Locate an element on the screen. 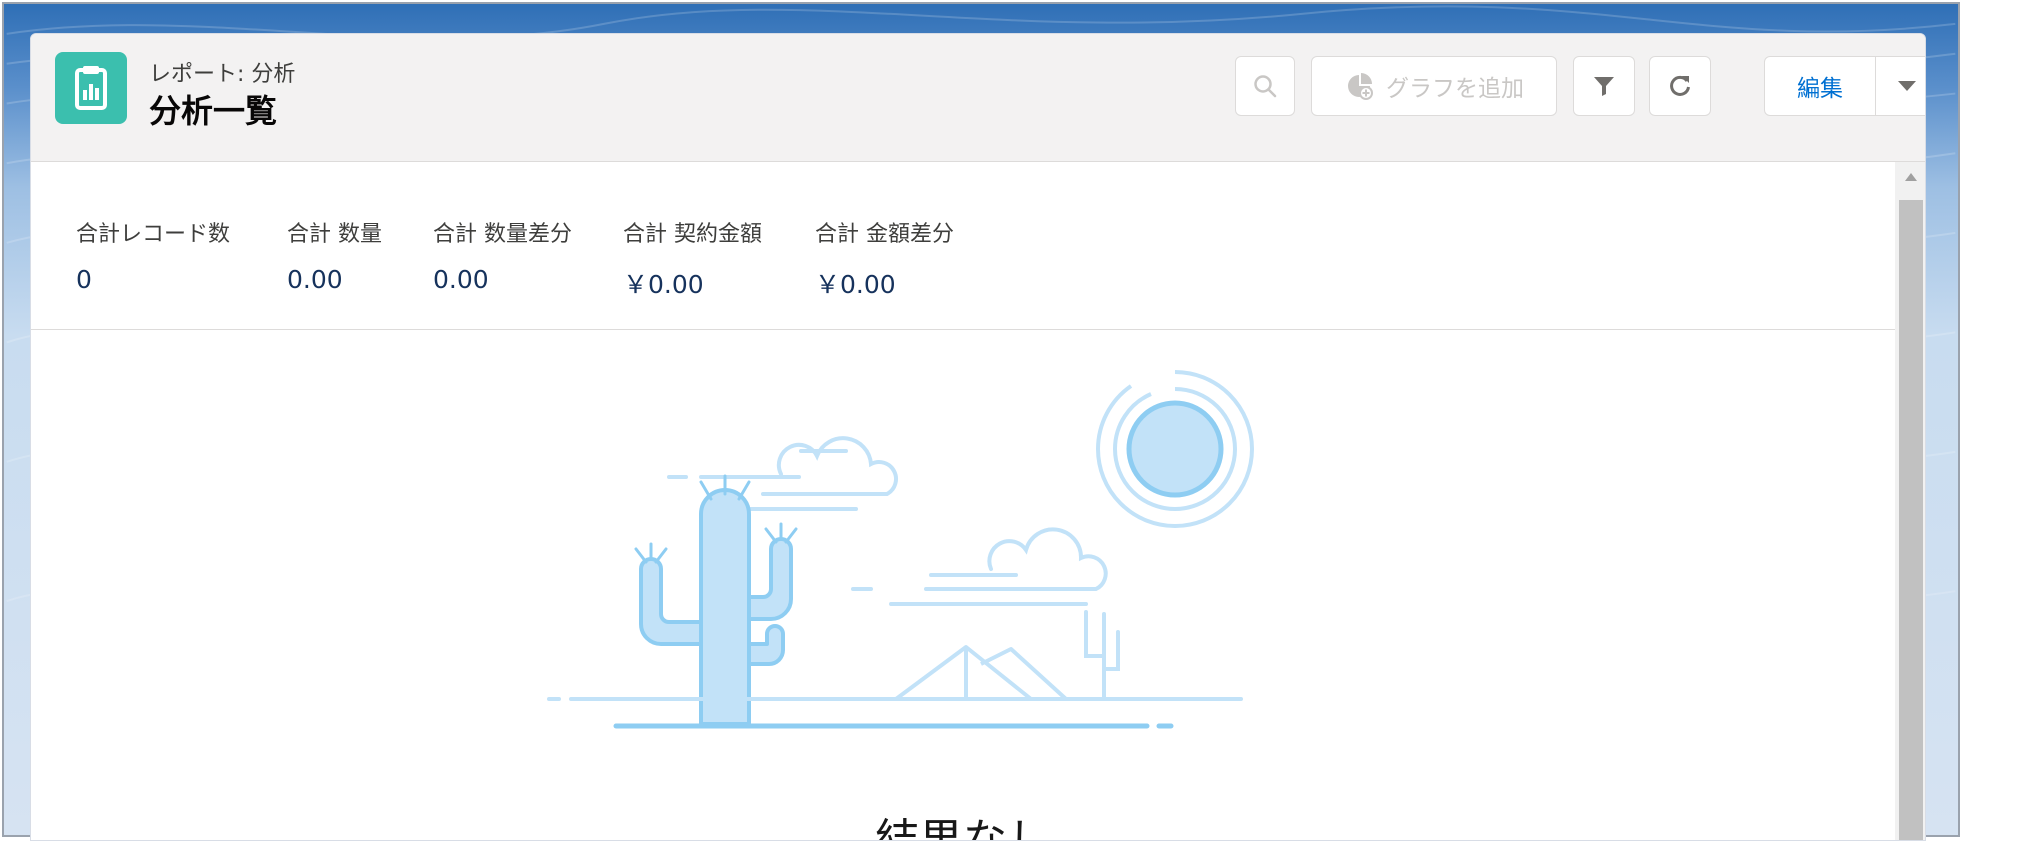 The height and width of the screenshot is (841, 2027). refresh-button is located at coordinates (1680, 86).